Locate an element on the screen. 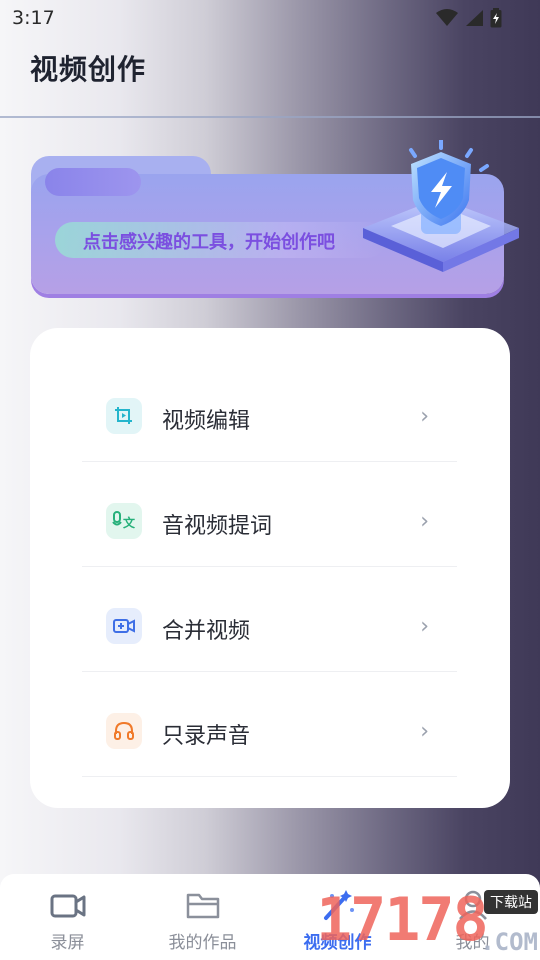  audio-text-icon: 文 is located at coordinates (124, 521).